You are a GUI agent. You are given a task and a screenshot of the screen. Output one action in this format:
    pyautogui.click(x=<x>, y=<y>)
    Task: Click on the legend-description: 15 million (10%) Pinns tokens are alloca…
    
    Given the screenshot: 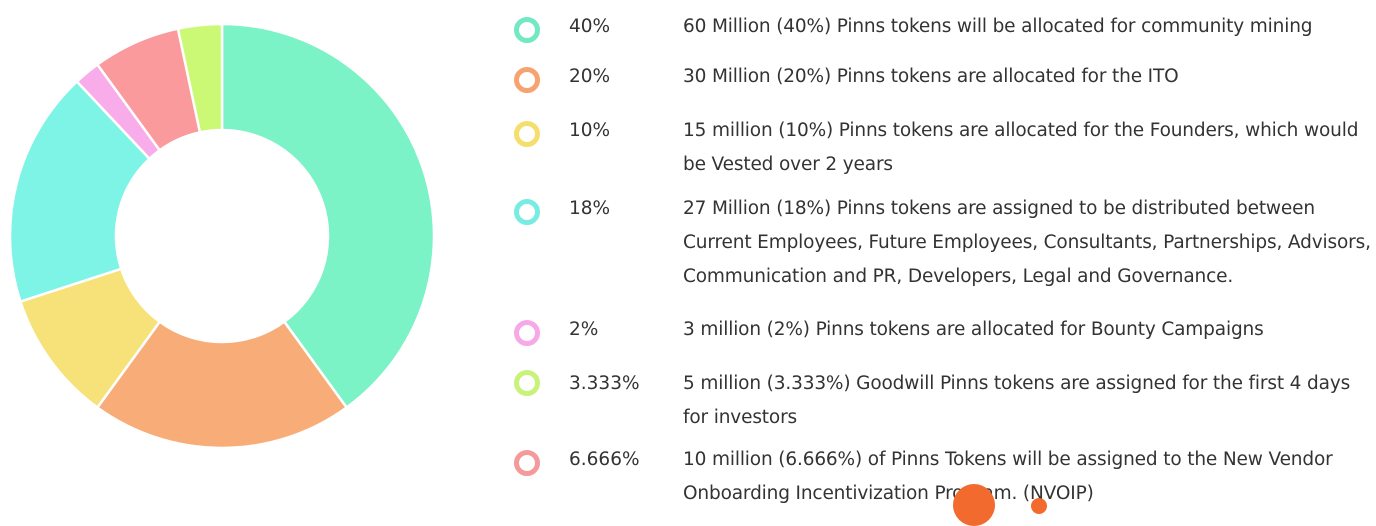 What is the action you would take?
    pyautogui.click(x=1021, y=147)
    